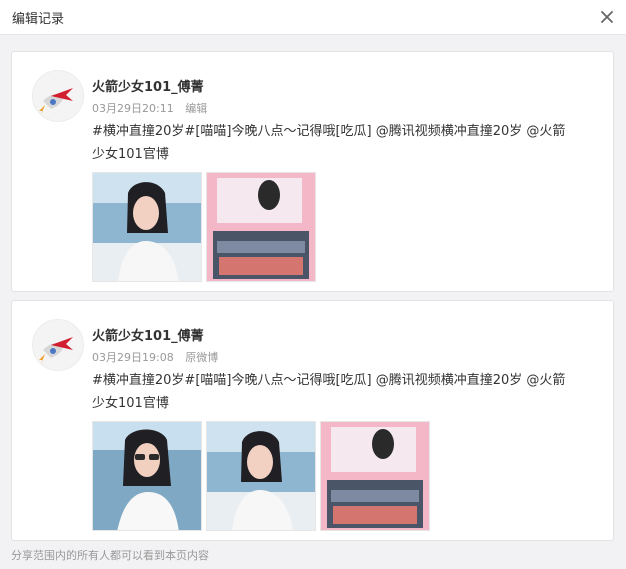 This screenshot has width=626, height=569. I want to click on post-meta: 03月29日20:11 编辑, so click(149, 108).